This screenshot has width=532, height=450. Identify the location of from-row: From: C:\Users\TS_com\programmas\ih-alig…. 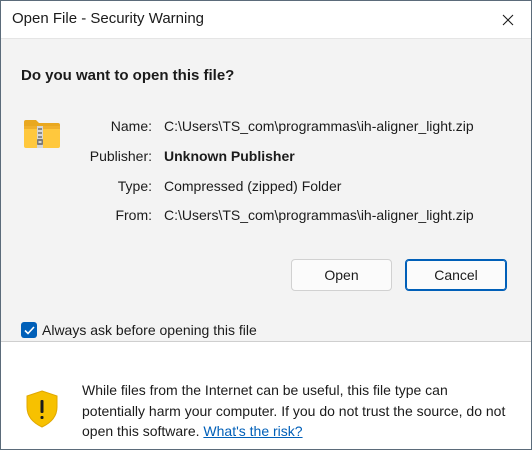
(266, 217).